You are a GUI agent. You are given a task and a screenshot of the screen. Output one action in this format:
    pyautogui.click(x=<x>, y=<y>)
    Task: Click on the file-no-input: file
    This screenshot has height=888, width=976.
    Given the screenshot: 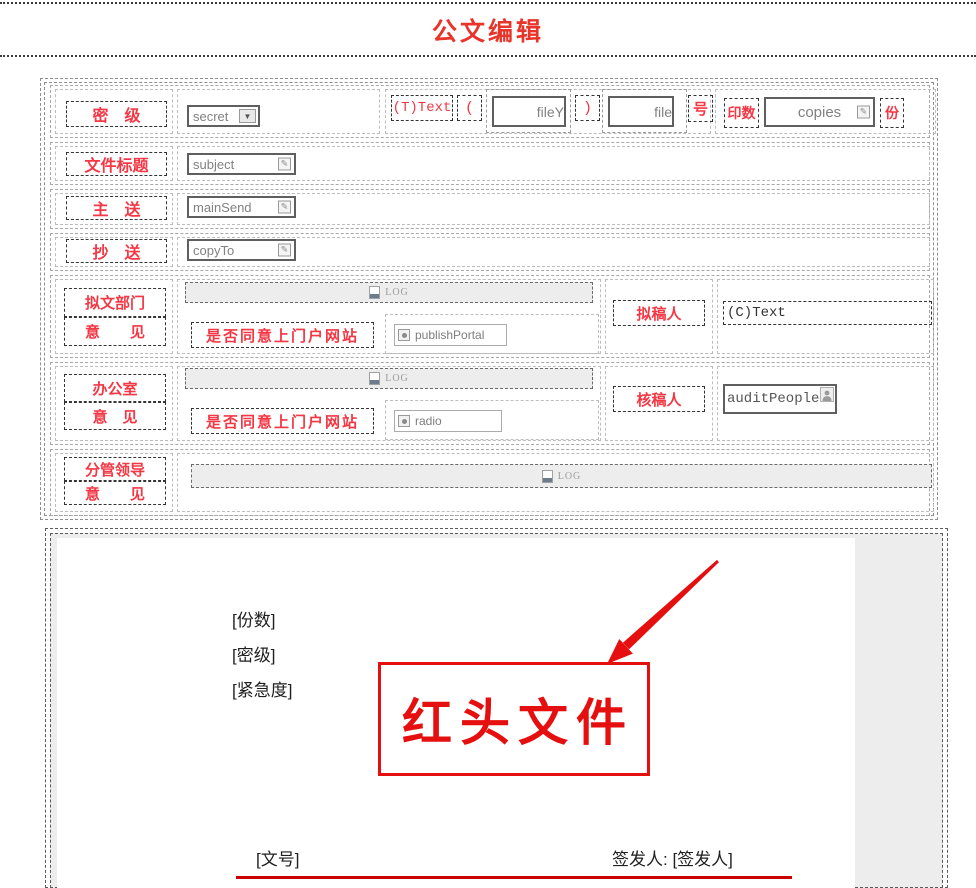 What is the action you would take?
    pyautogui.click(x=641, y=111)
    